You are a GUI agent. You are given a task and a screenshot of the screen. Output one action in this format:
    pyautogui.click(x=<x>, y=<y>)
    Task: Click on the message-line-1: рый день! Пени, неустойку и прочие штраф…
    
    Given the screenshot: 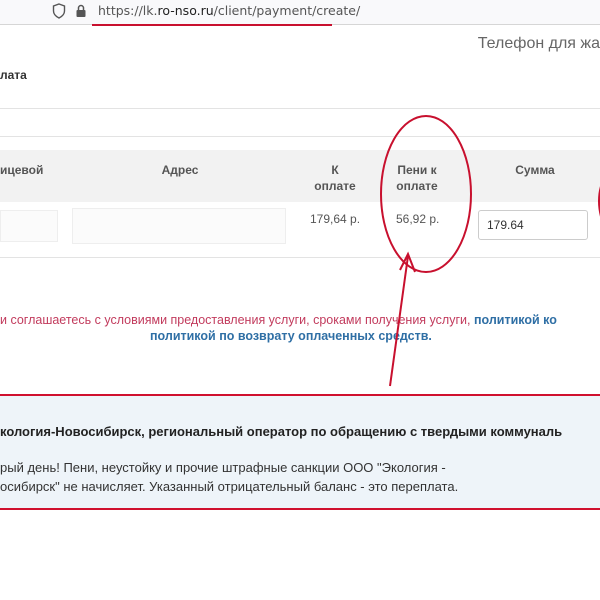 What is the action you would take?
    pyautogui.click(x=223, y=467)
    